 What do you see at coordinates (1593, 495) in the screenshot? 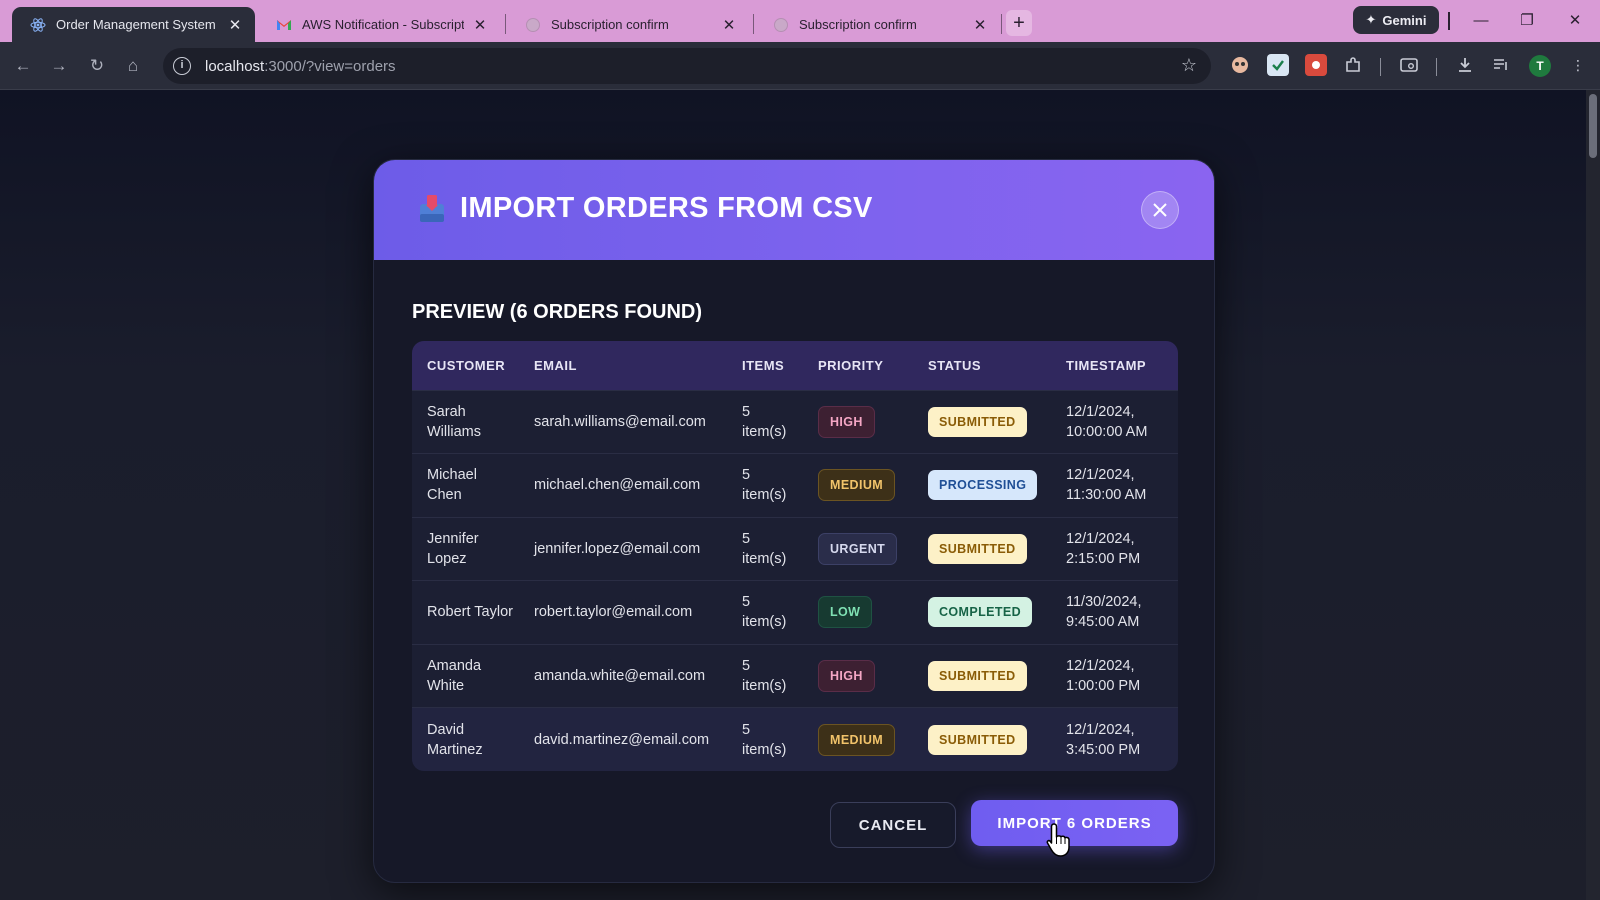
I see `page-scrollbar` at bounding box center [1593, 495].